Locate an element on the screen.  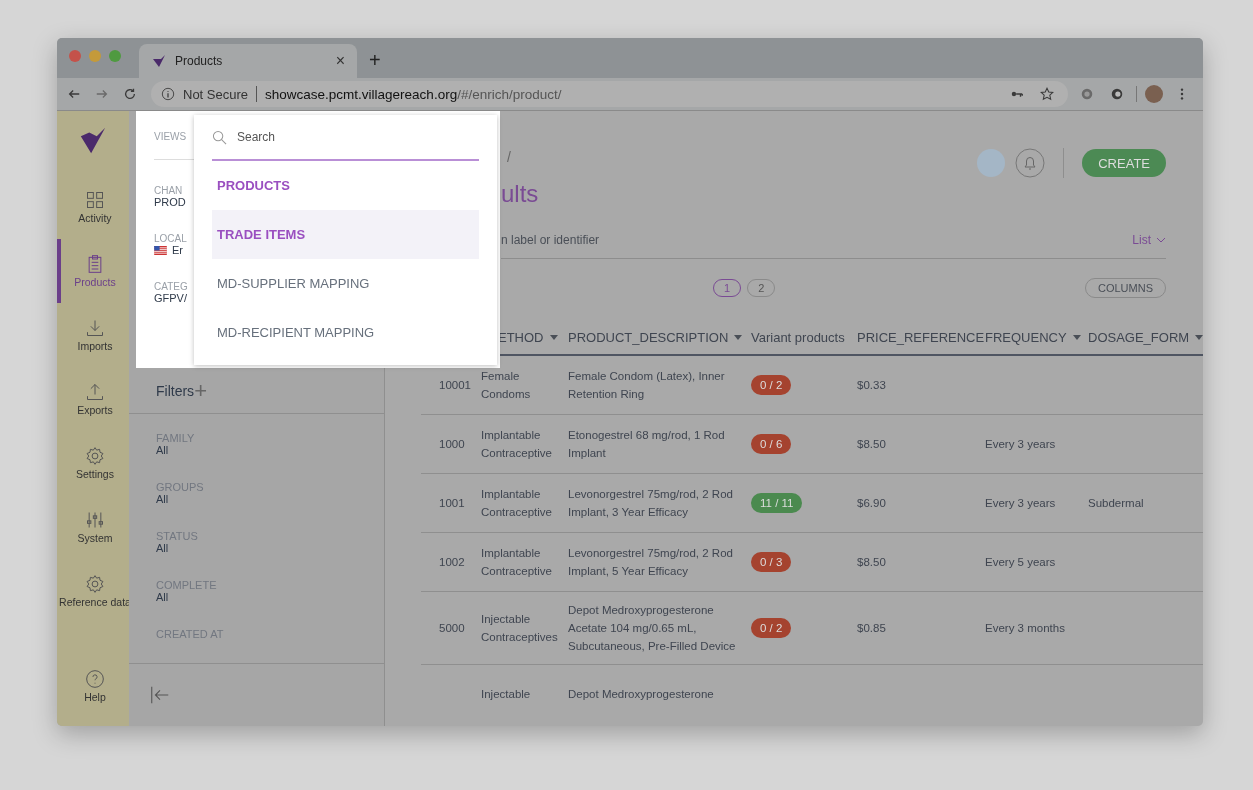
chevron-down-icon is located at coordinates (1161, 240).